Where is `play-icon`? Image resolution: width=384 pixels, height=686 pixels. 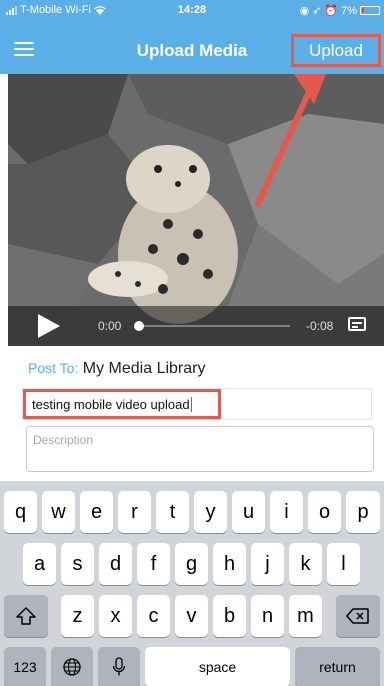 play-icon is located at coordinates (49, 326).